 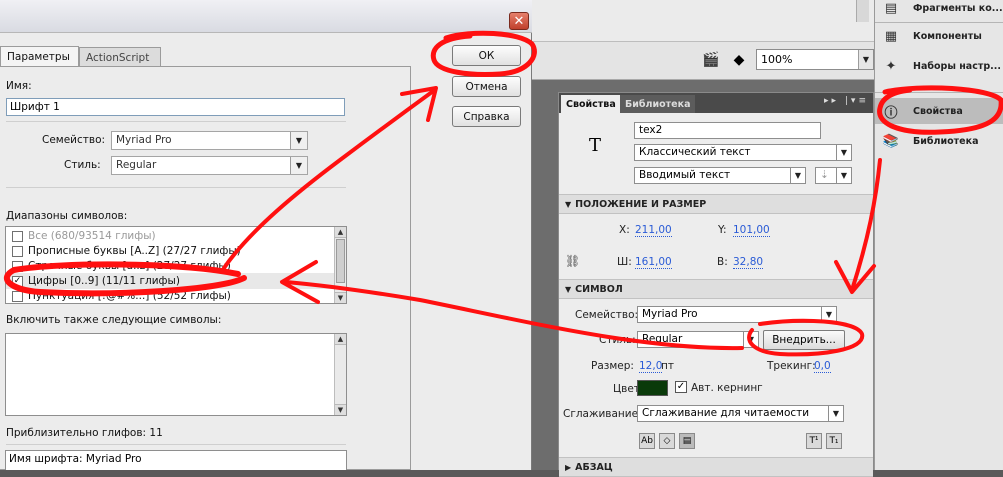 I want to click on close-icon: ✕, so click(x=519, y=21).